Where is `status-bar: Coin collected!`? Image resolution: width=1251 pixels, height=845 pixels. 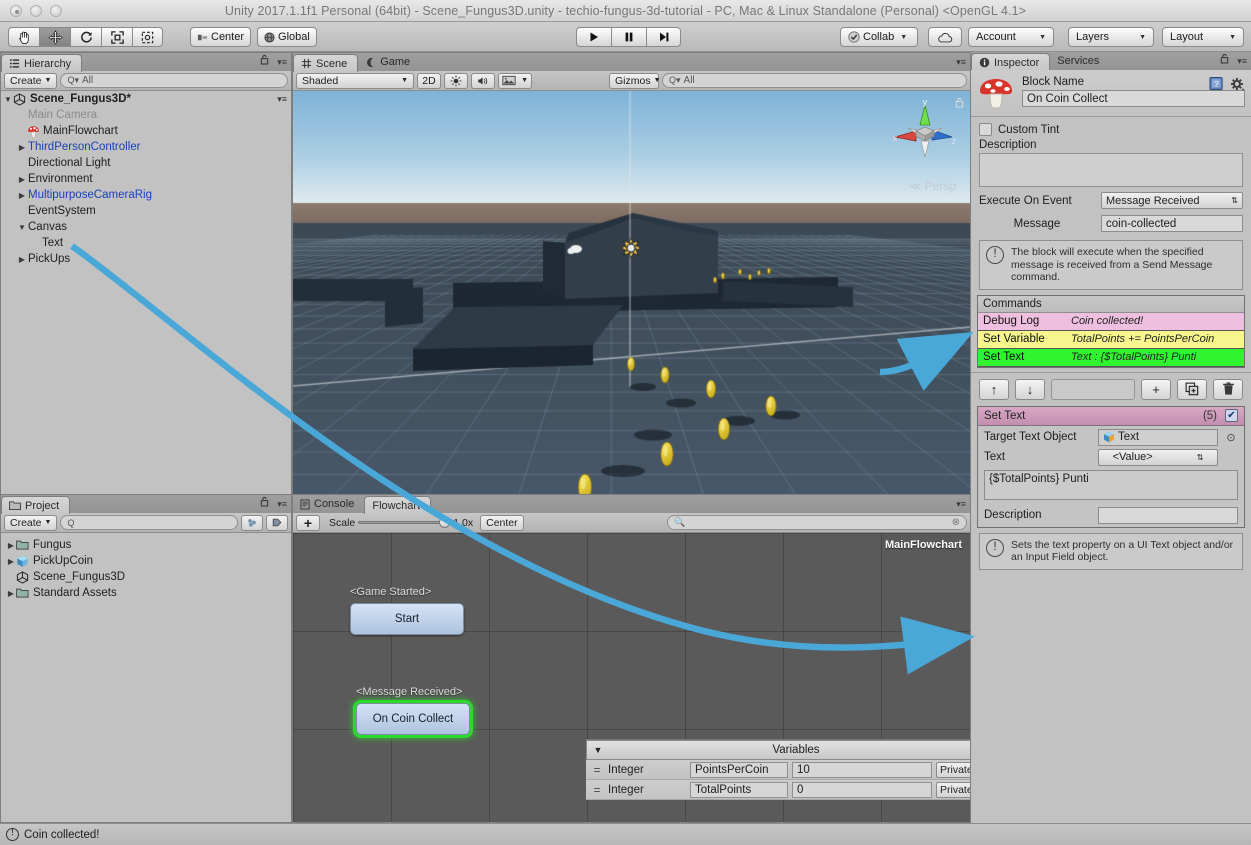 status-bar: Coin collected! is located at coordinates (625, 834).